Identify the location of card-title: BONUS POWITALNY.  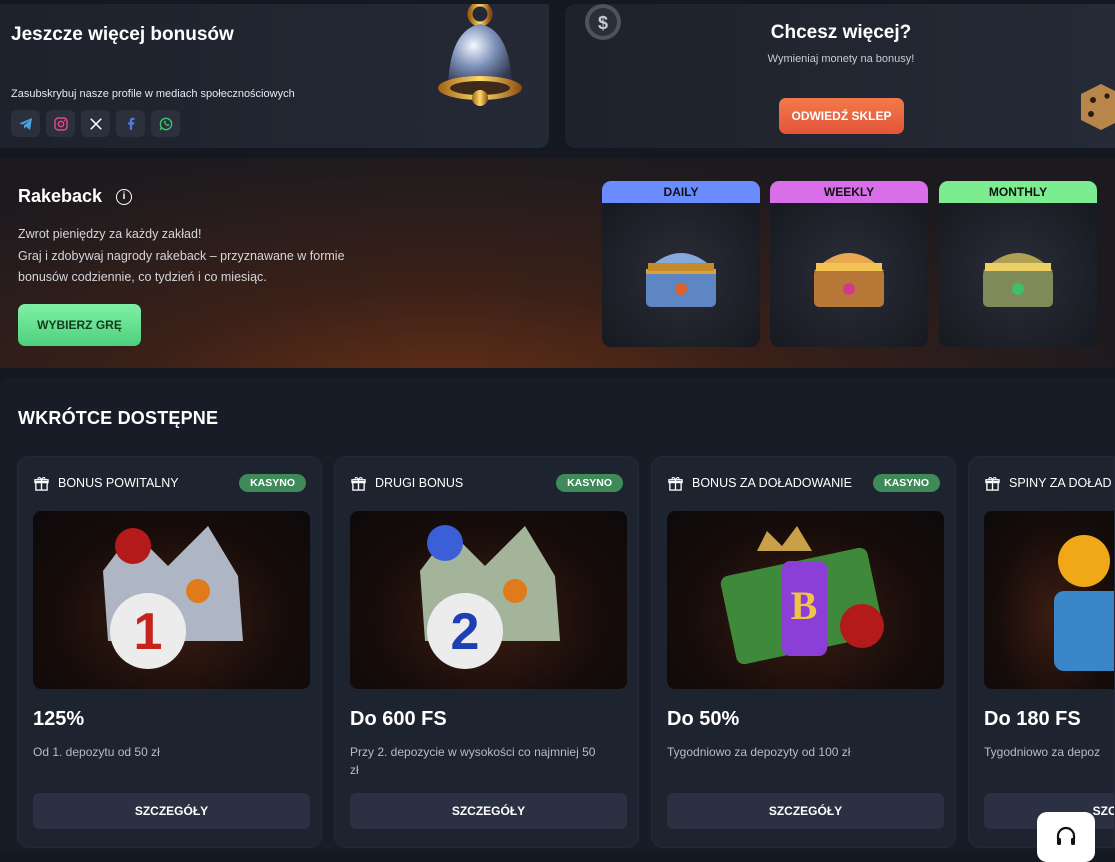
(118, 483).